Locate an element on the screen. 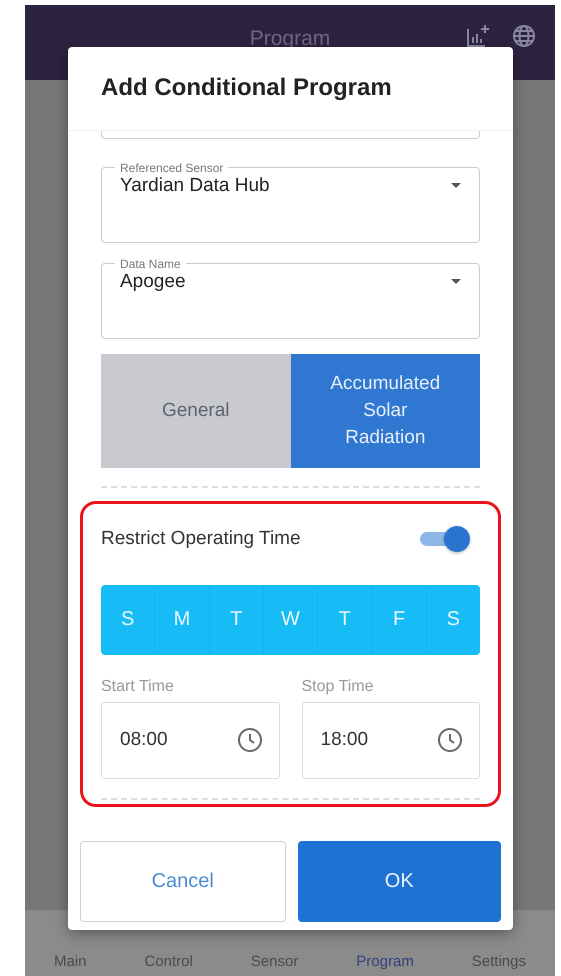 The image size is (561, 976). nav-tab: Control is located at coordinates (168, 961).